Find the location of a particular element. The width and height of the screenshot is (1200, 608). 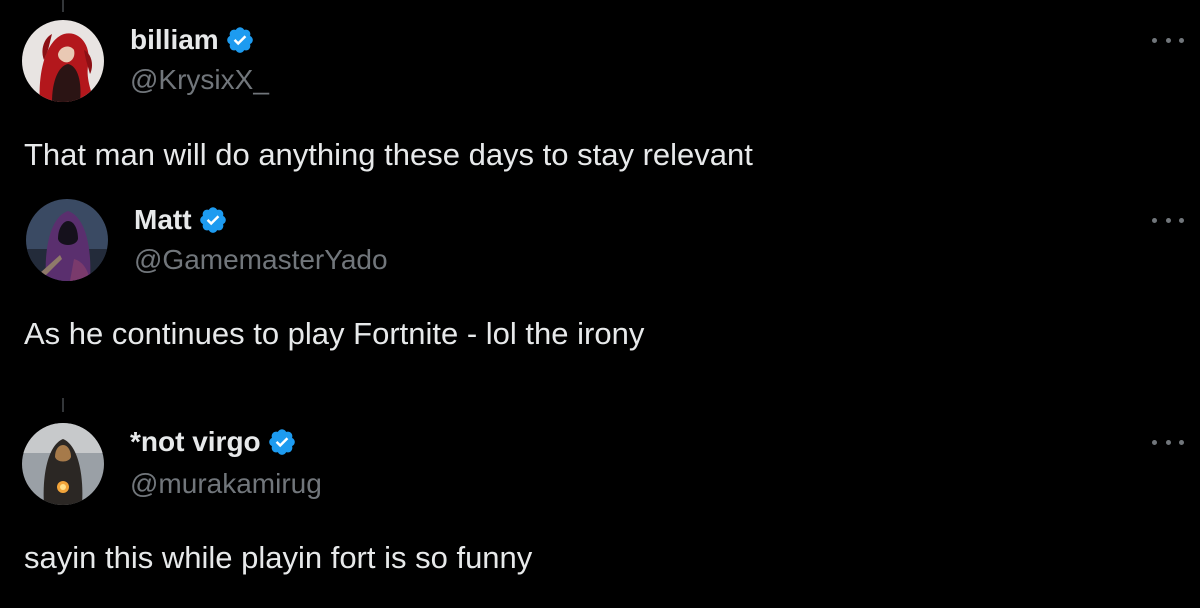

user-handle: @murakamirug is located at coordinates (226, 484).